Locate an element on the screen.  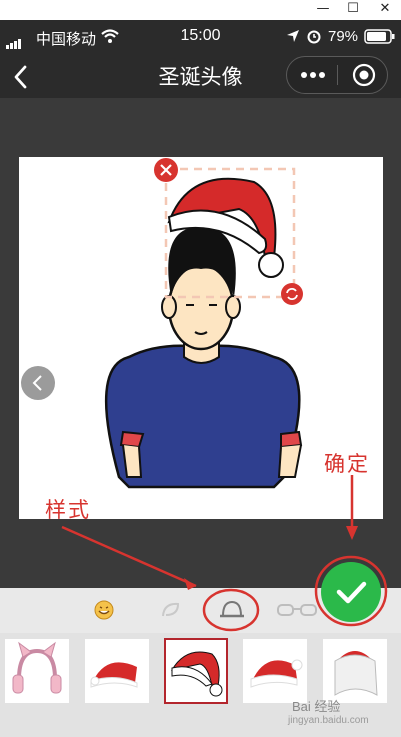
hat-icon is located at coordinates (232, 610).